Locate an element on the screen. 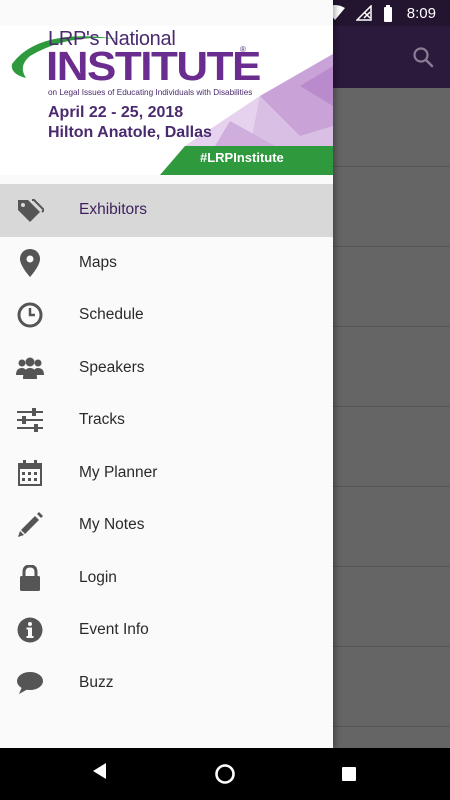 This screenshot has width=450, height=800. menu-label: Tracks is located at coordinates (102, 420).